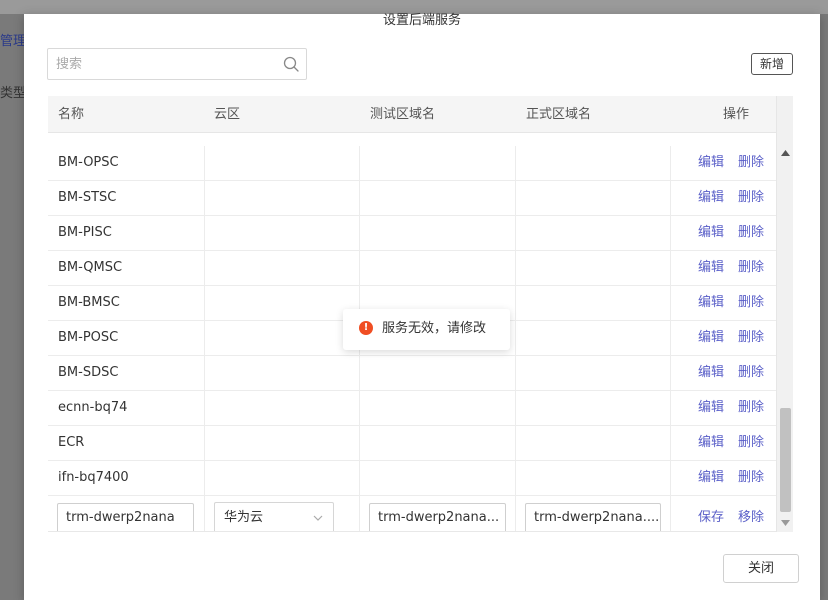 The image size is (828, 600). What do you see at coordinates (89, 302) in the screenshot?
I see `service-name: BM-BMSC` at bounding box center [89, 302].